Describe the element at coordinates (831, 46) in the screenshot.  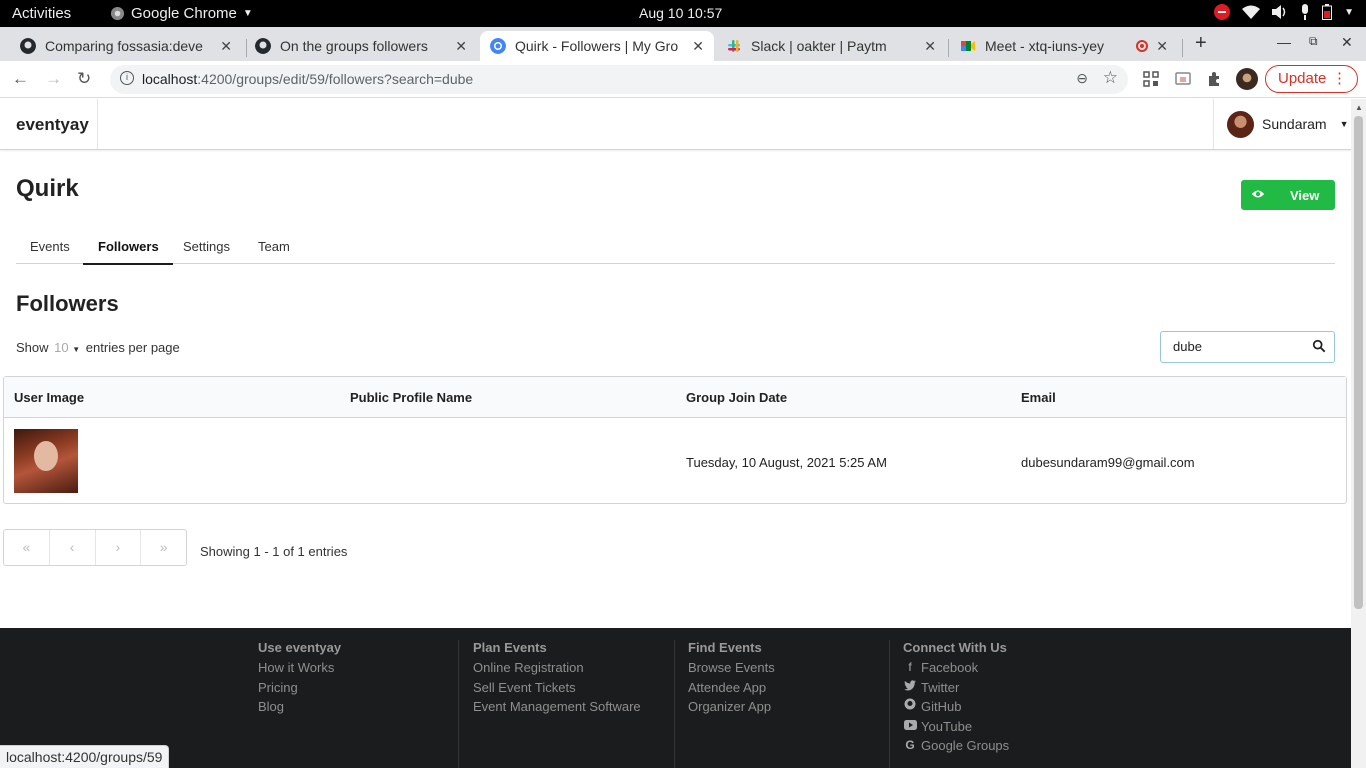
I see `browser-tab: Slack | oakter | Paytm ✕` at that location.